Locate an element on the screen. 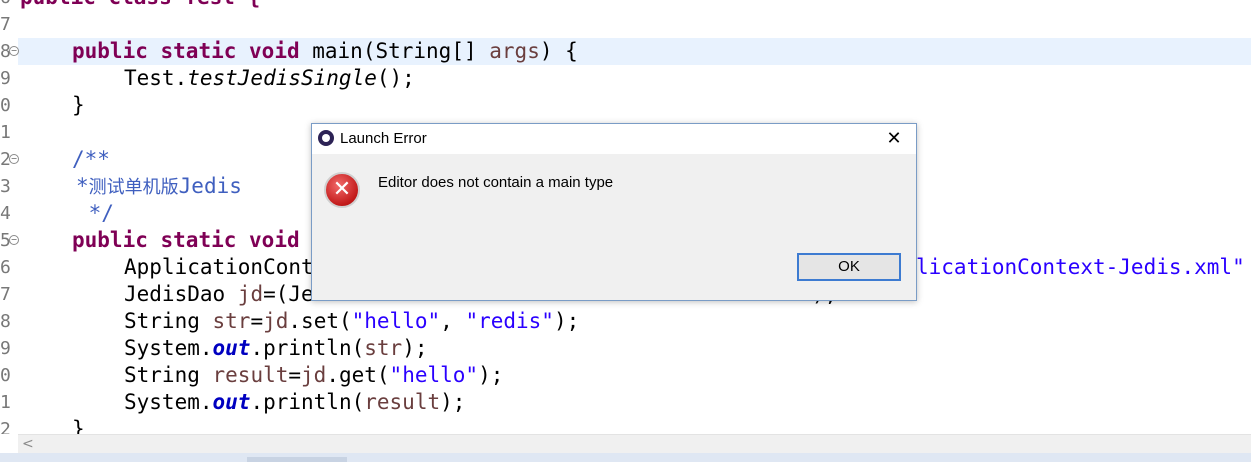 The width and height of the screenshot is (1251, 462). code-line: public static void is located at coordinates (186, 240).